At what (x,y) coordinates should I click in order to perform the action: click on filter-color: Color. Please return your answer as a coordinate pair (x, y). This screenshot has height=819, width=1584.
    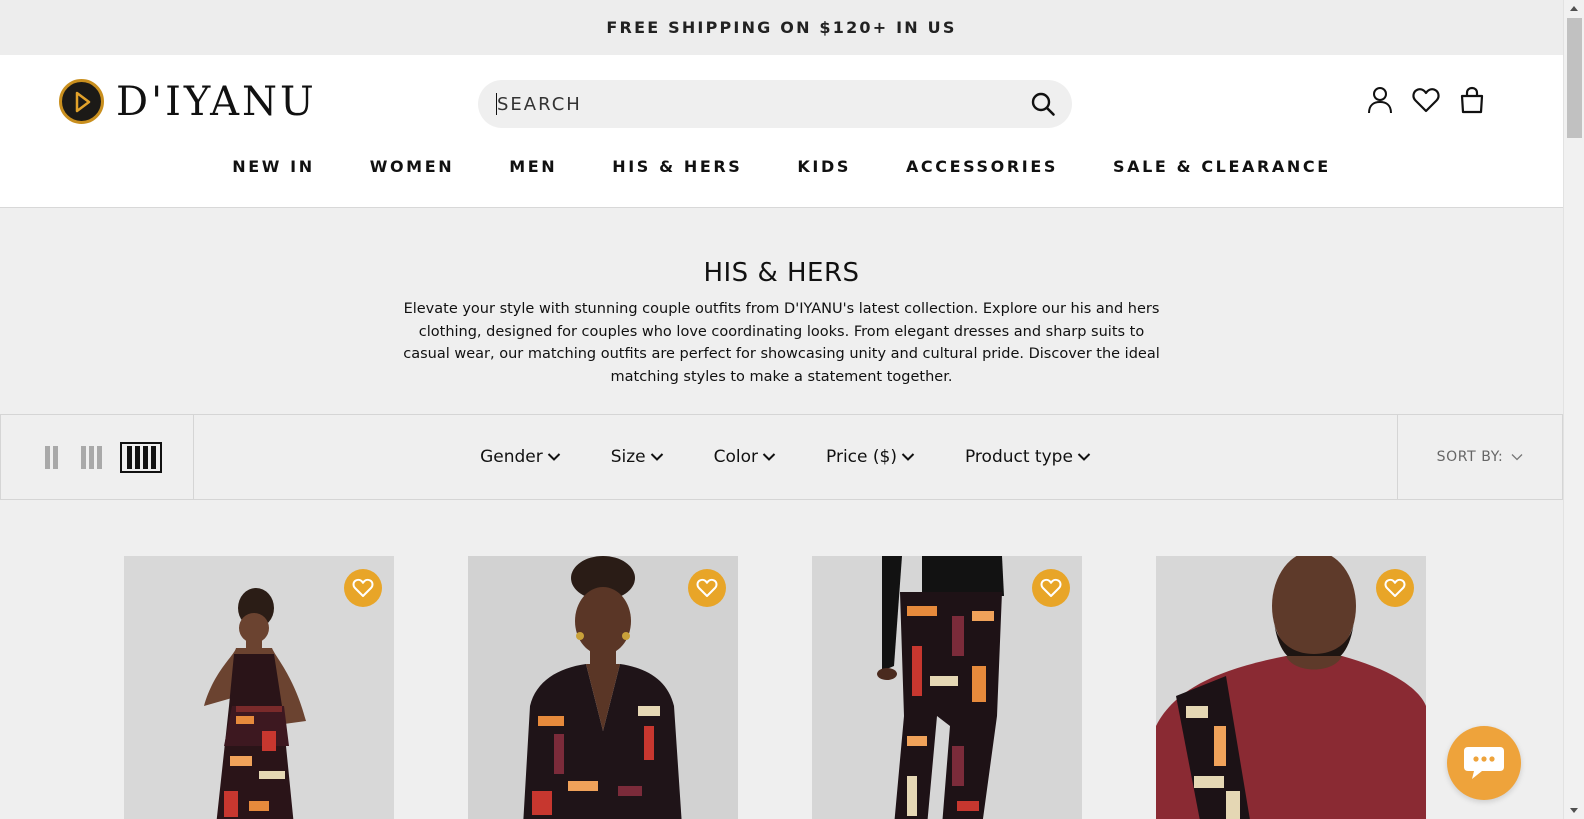
    Looking at the image, I should click on (745, 457).